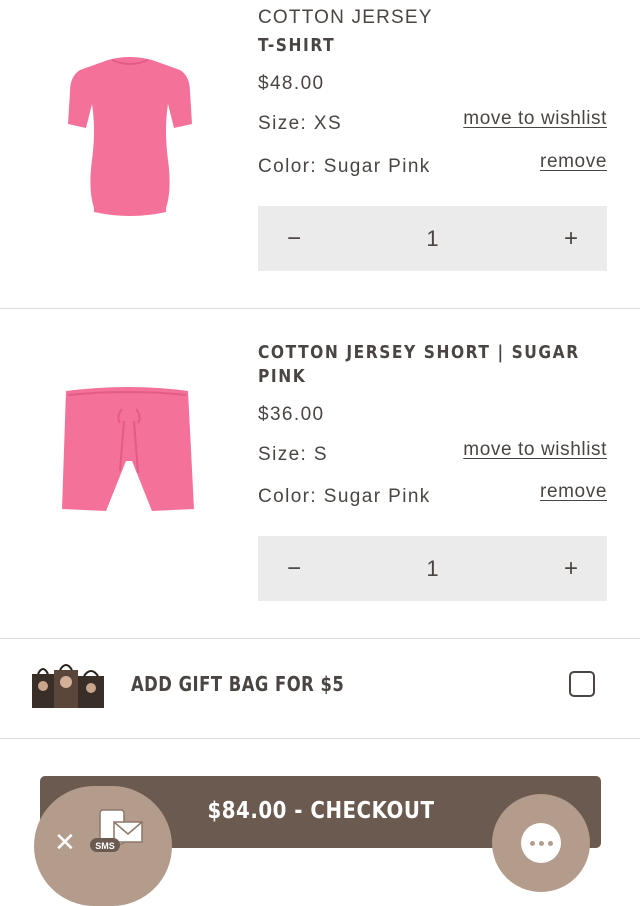 Image resolution: width=640 pixels, height=906 pixels. I want to click on product-name-line1: COTTON JERSEY SHORT | SUGAR, so click(419, 352).